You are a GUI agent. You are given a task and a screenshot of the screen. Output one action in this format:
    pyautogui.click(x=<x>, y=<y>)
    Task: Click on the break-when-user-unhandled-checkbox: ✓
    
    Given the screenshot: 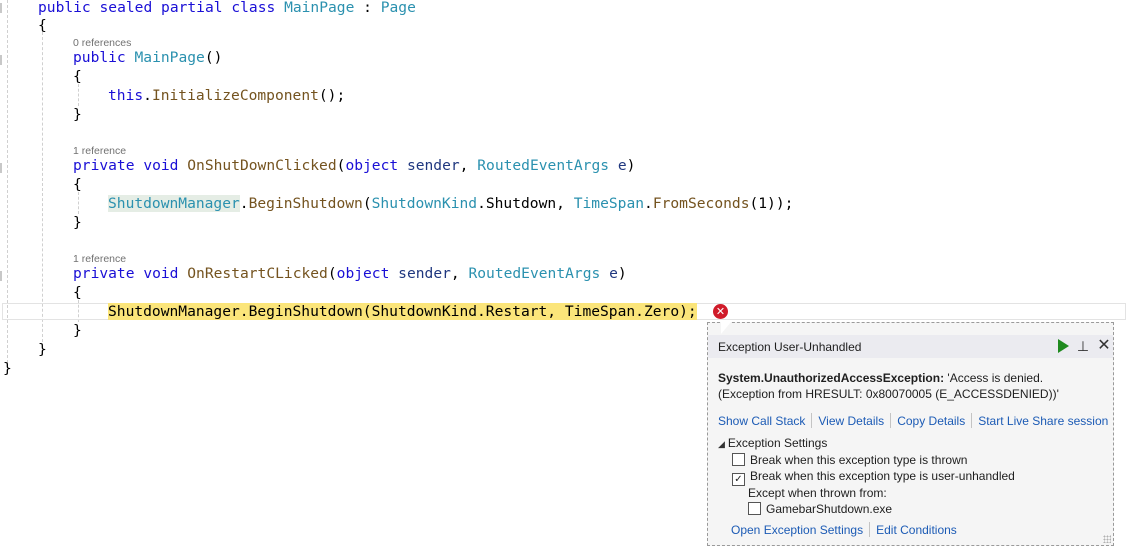 What is the action you would take?
    pyautogui.click(x=738, y=479)
    